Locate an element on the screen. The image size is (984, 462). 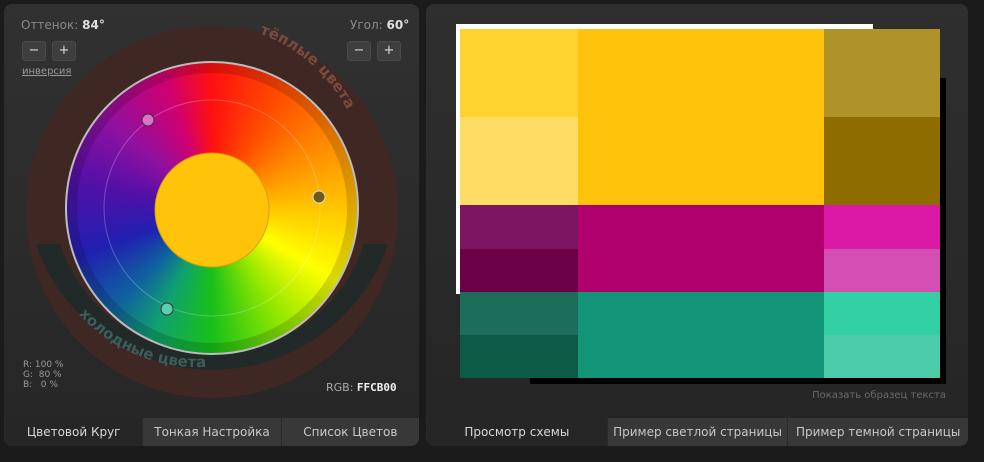
show-sample-text-link: Показать образец текста is located at coordinates (879, 395).